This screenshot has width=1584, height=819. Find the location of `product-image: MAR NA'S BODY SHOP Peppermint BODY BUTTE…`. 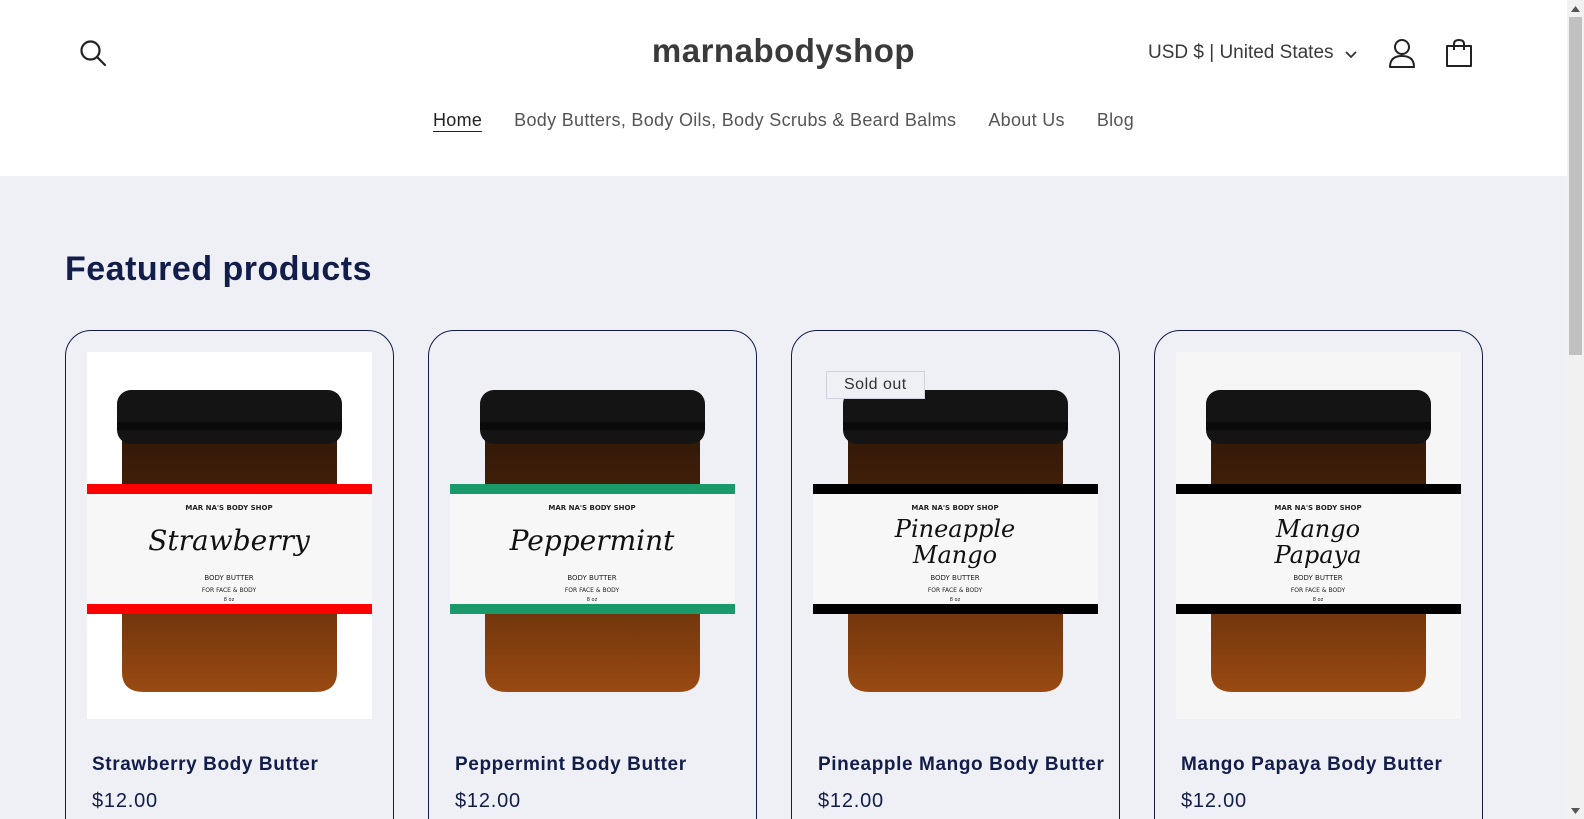

product-image: MAR NA'S BODY SHOP Peppermint BODY BUTTE… is located at coordinates (592, 535).